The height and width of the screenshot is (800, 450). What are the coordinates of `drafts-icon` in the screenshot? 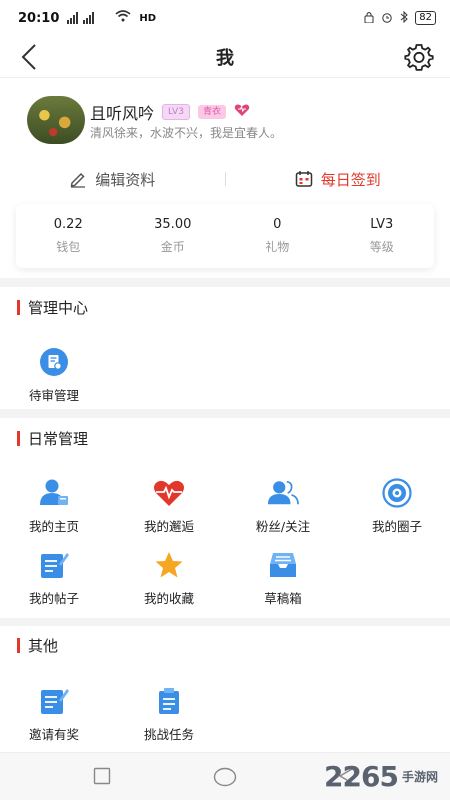 It's located at (283, 565).